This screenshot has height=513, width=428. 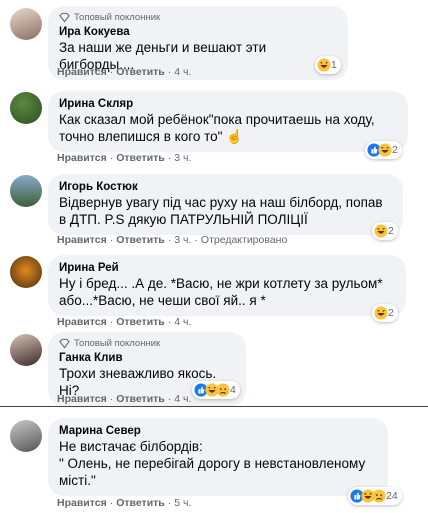 I want to click on edited-label: Отредактировано, so click(x=244, y=240).